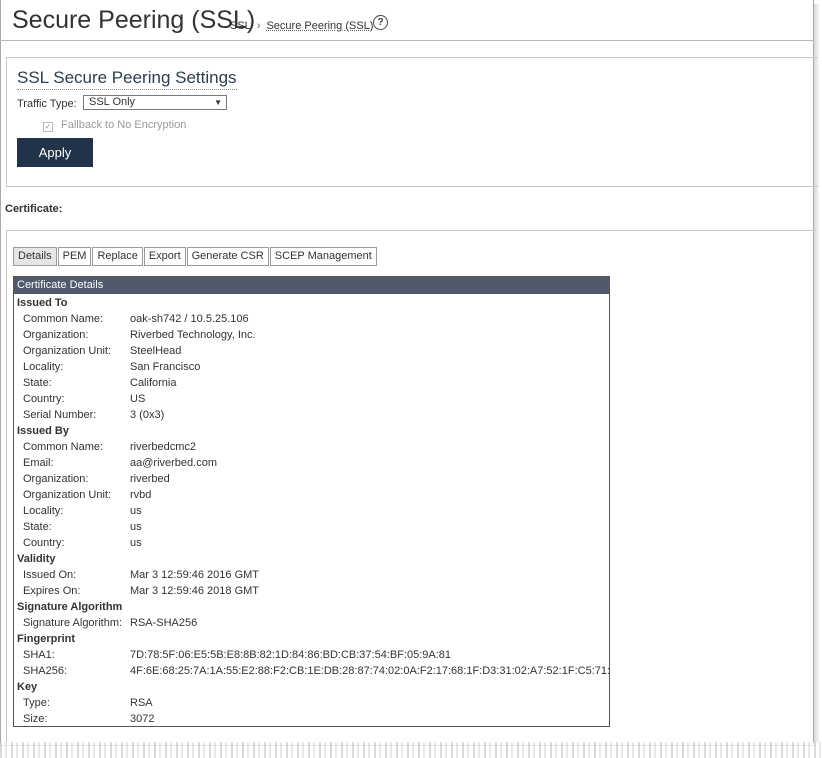 This screenshot has width=822, height=758. What do you see at coordinates (165, 367) in the screenshot?
I see `detail-value: San Francisco` at bounding box center [165, 367].